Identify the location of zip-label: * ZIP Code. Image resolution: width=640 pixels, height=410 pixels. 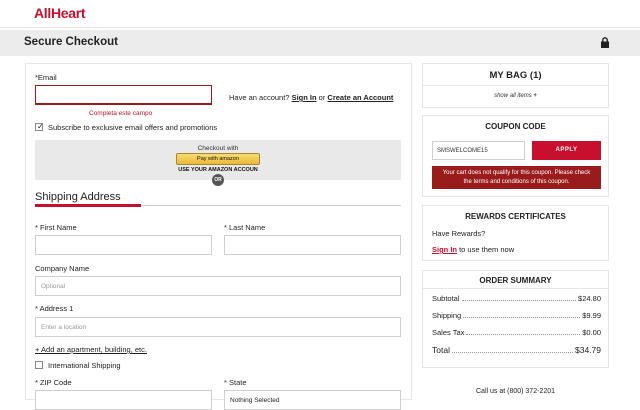
(53, 382).